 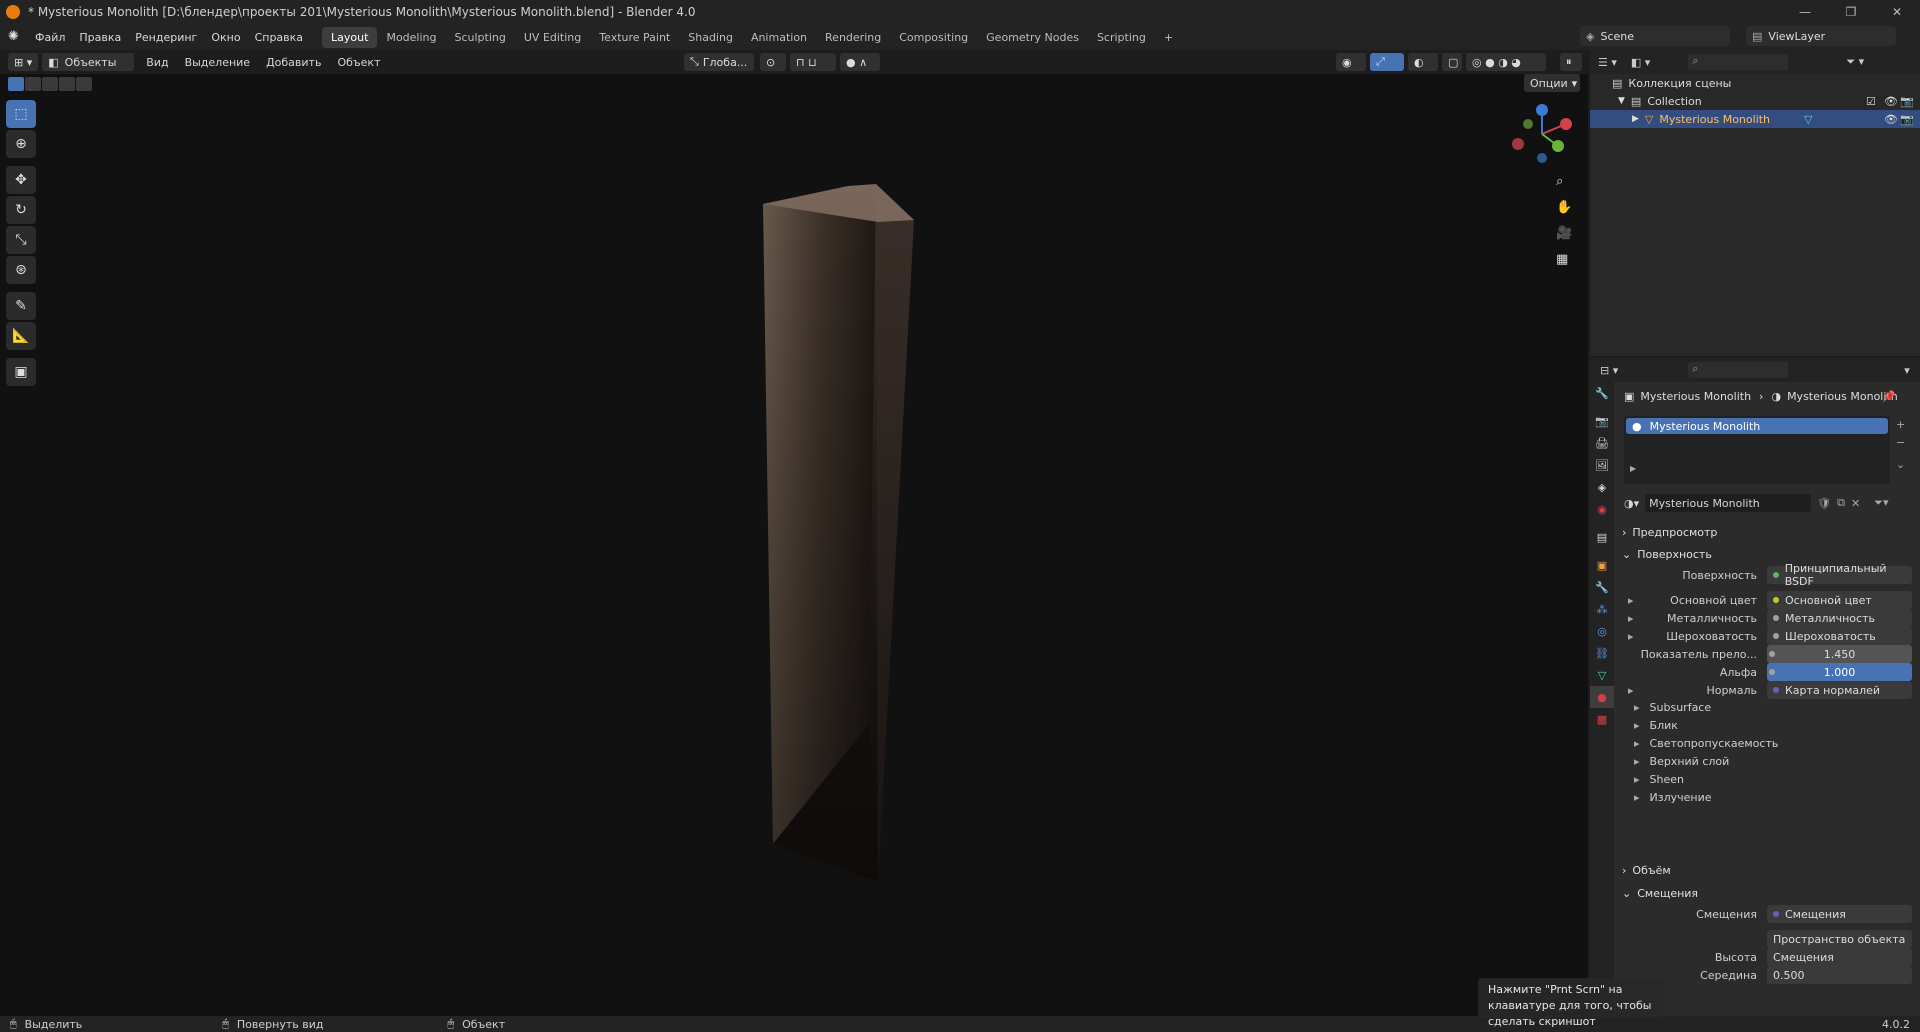 What do you see at coordinates (1655, 36) in the screenshot?
I see `scene-selector: ◈ Scene` at bounding box center [1655, 36].